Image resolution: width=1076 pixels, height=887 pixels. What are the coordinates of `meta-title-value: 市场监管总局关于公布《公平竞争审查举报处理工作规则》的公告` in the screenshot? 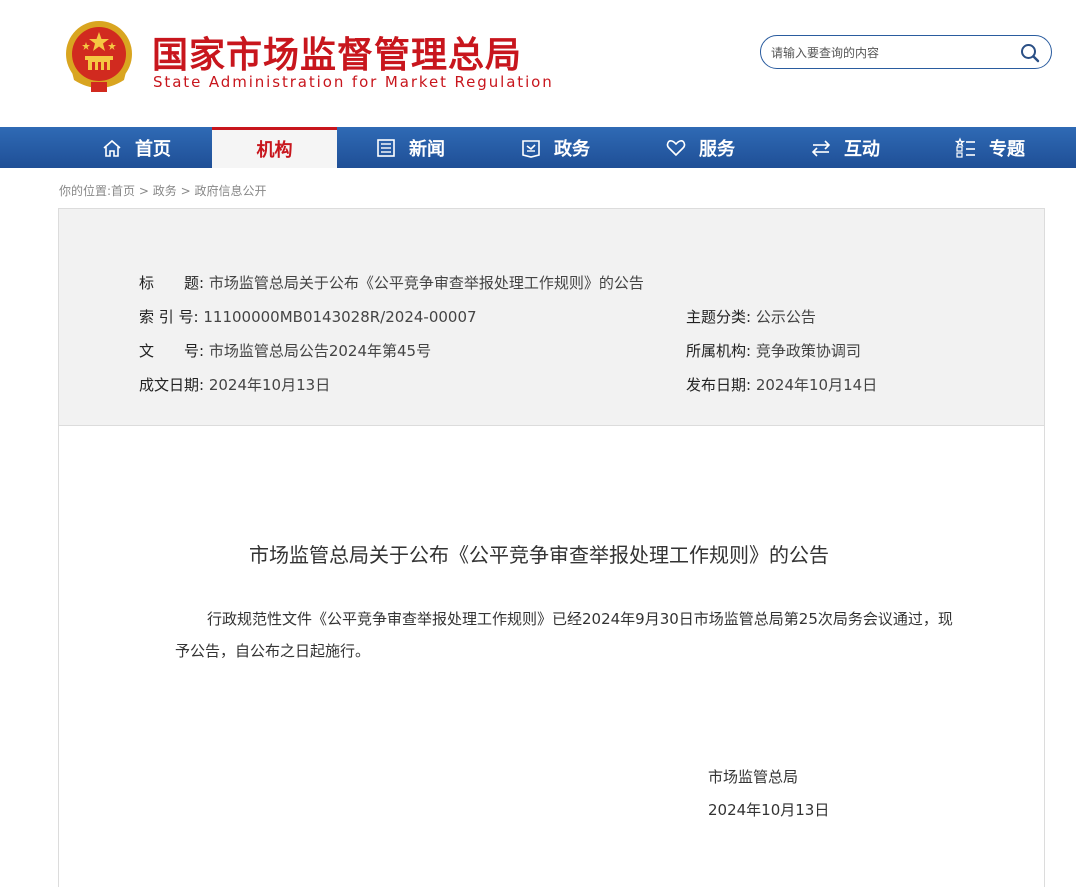 It's located at (426, 283).